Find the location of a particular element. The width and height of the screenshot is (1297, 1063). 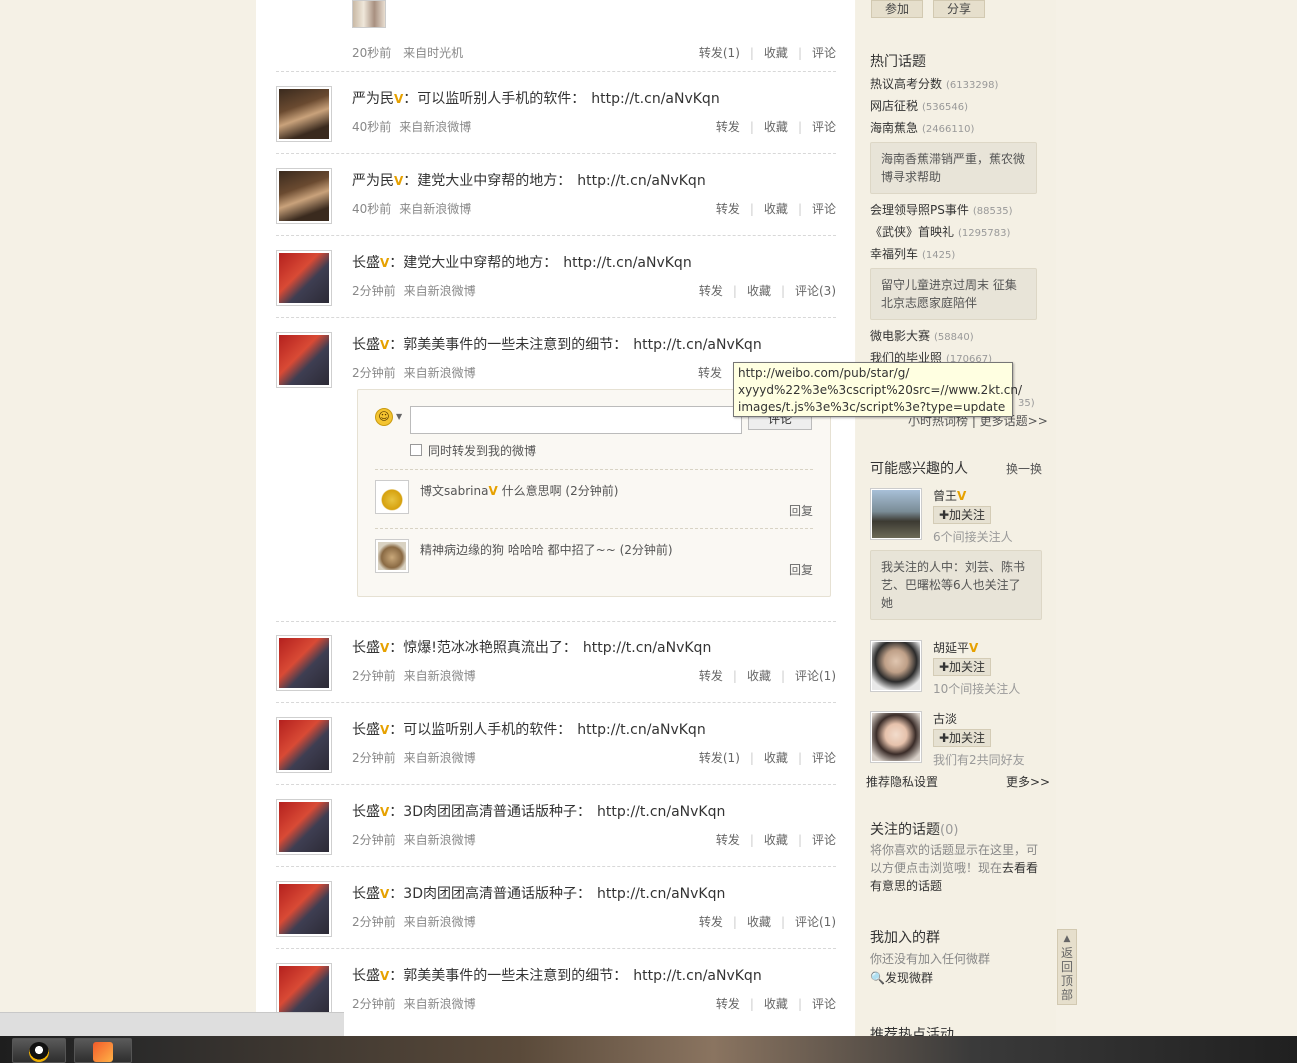

hot-topic-description: 海南香蕉滞销严重，蕉农微博寻求帮助 is located at coordinates (953, 168).